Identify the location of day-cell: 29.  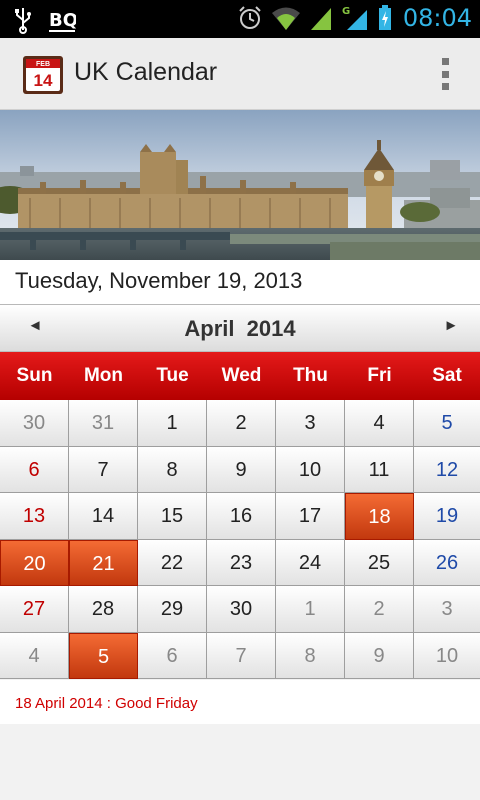
(172, 609).